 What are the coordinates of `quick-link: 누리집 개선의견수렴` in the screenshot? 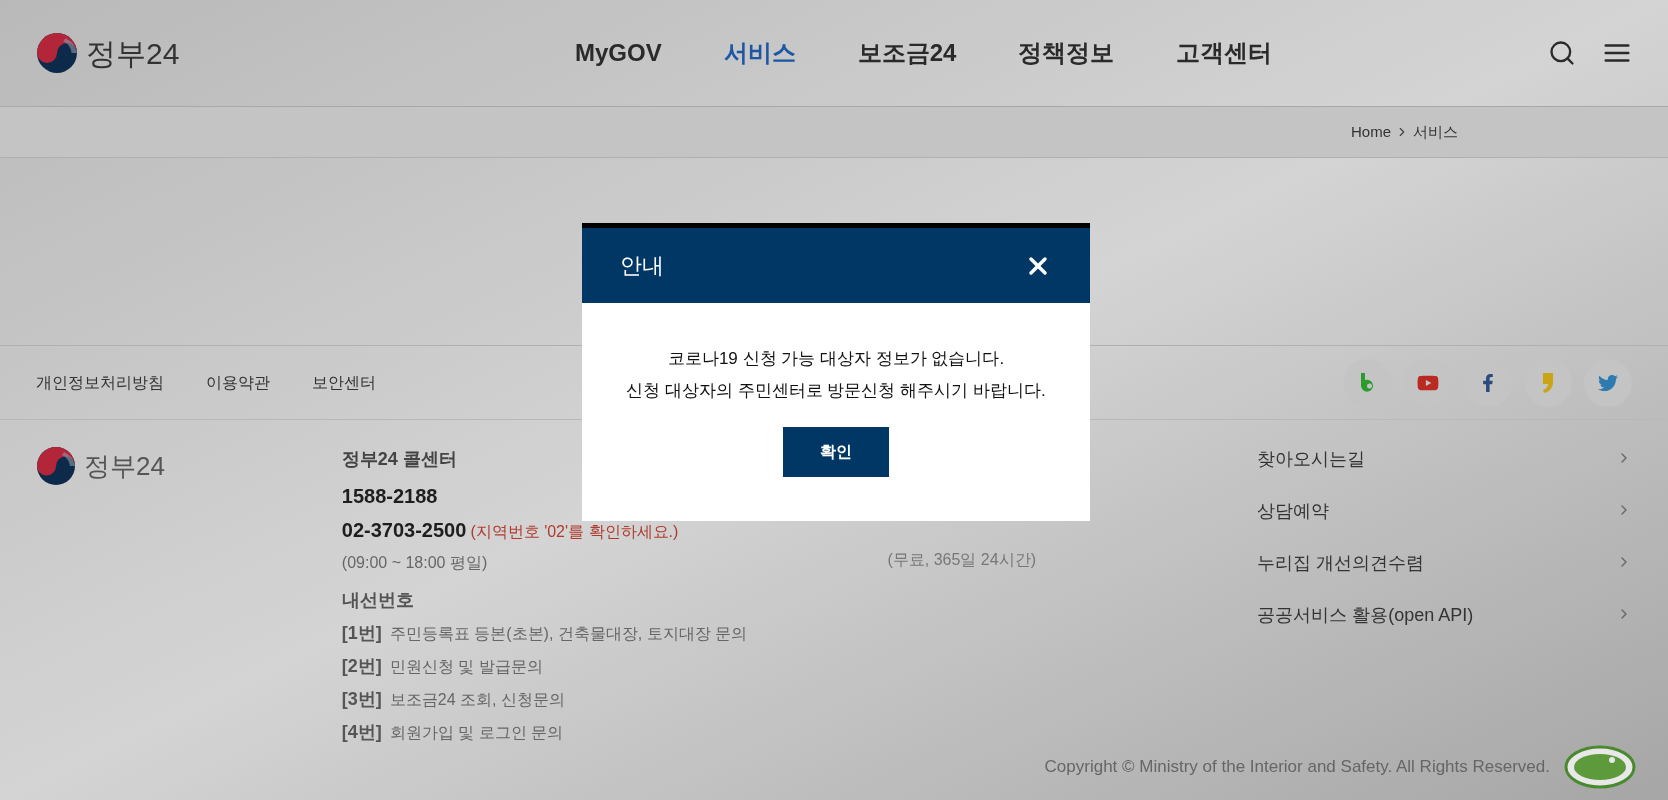 It's located at (1444, 576).